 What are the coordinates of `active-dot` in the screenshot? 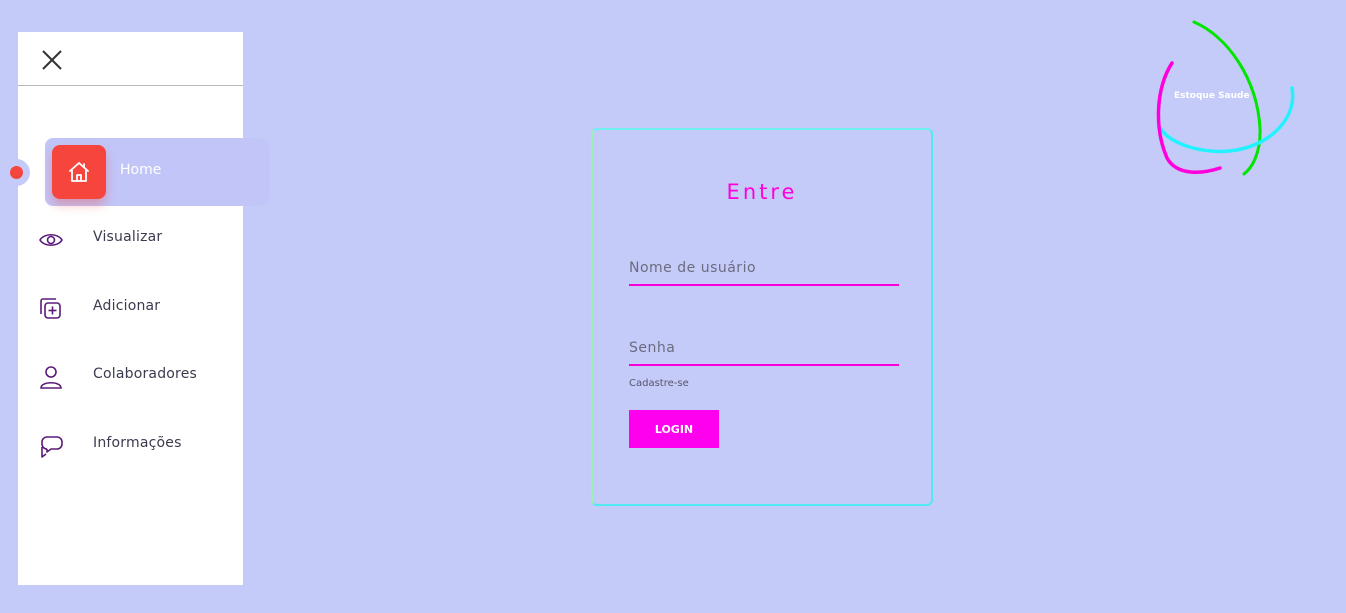 It's located at (16, 172).